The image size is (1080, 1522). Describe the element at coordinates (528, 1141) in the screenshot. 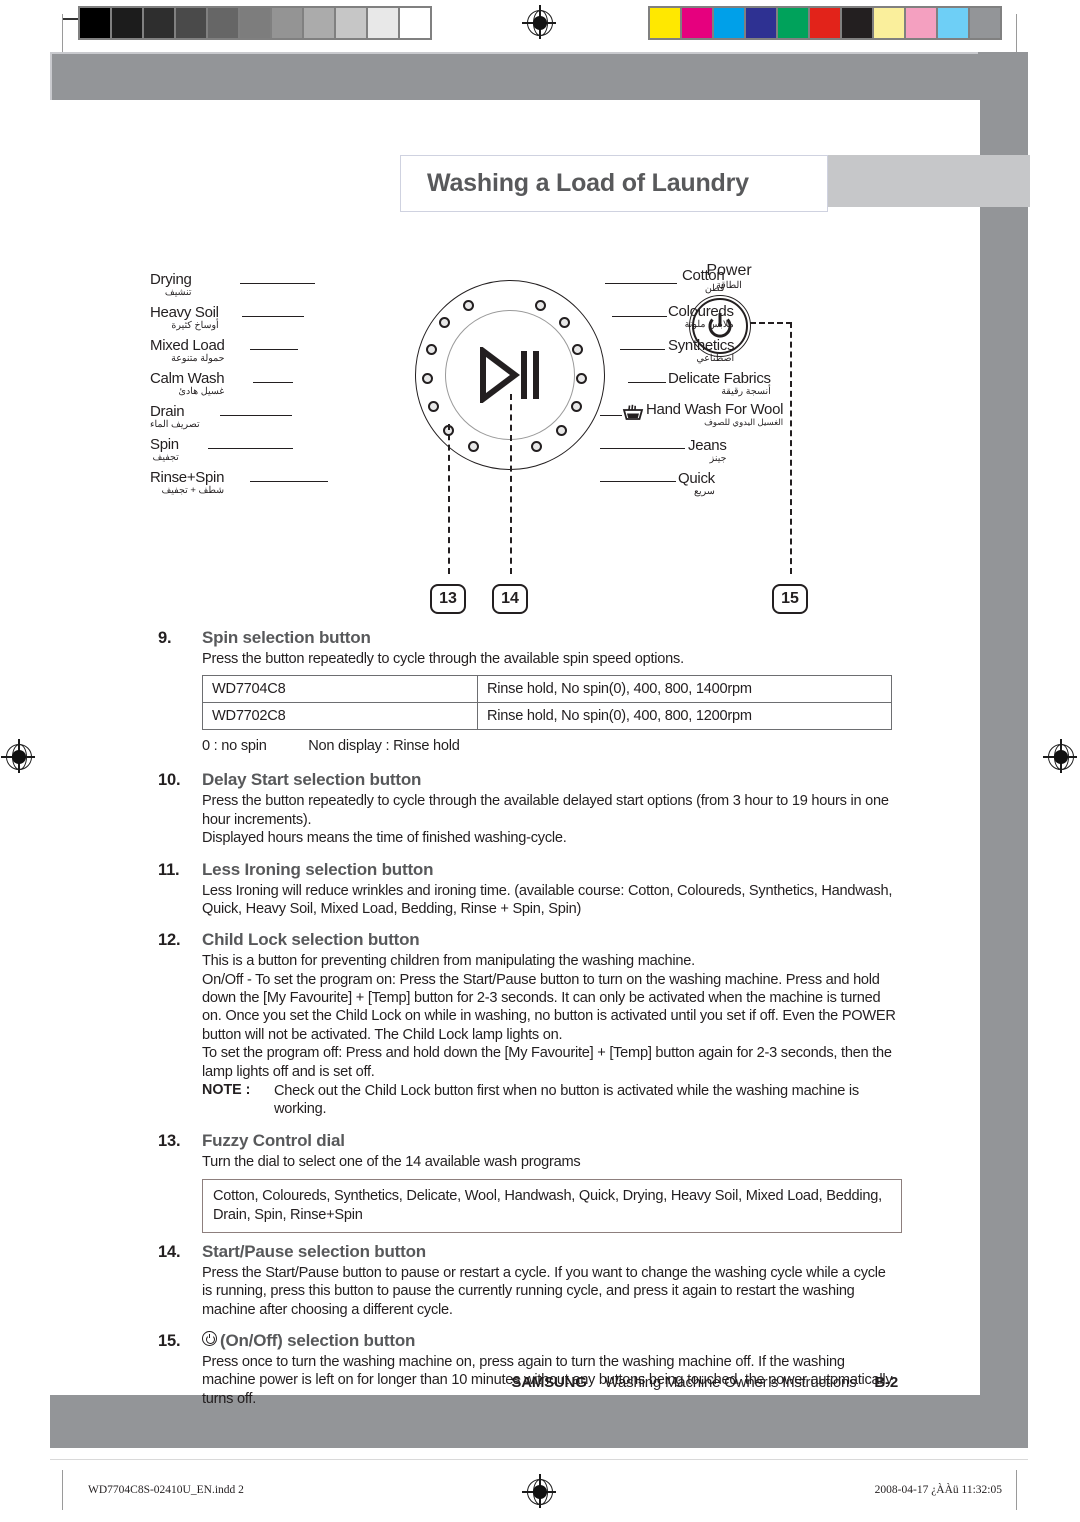

I see `section-heading: 13. Fuzzy Control dial` at that location.